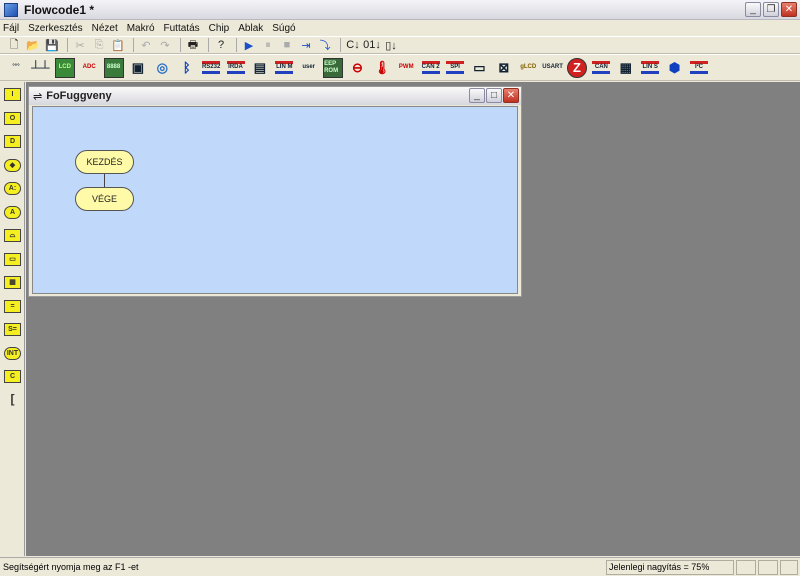 This screenshot has height=576, width=800. Describe the element at coordinates (400, 45) in the screenshot. I see `standard-toolbar: 🗋 📂 💾 ✂ ⎘ 📋 ↶ ↷ 🖶? ▶ ⏸ ■ ⇥ ⤵ C↓ 01↓ ▯↓` at that location.